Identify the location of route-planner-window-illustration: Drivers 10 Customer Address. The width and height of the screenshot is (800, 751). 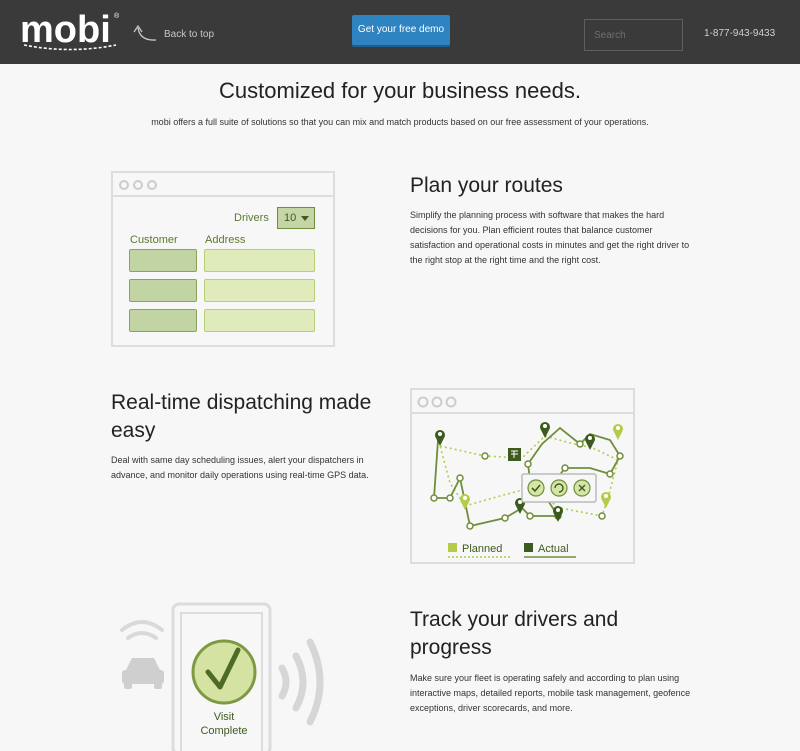
(223, 259).